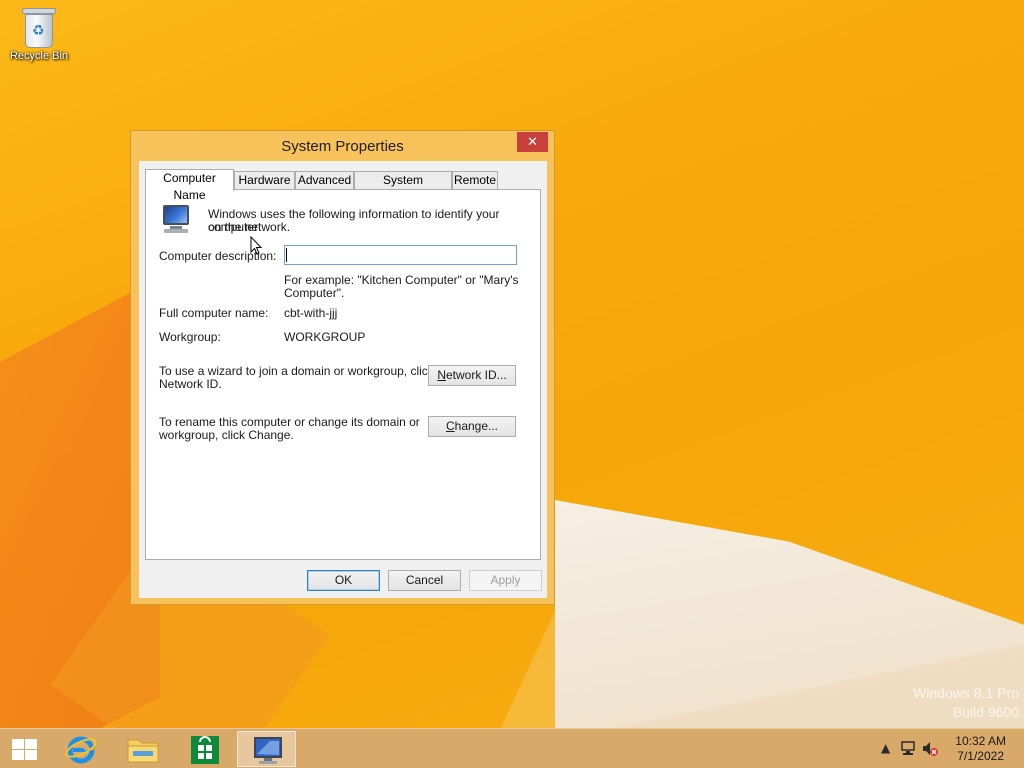 Image resolution: width=1024 pixels, height=768 pixels. I want to click on recycle-bin-desktop-icon: Recycle Bin, so click(39, 34).